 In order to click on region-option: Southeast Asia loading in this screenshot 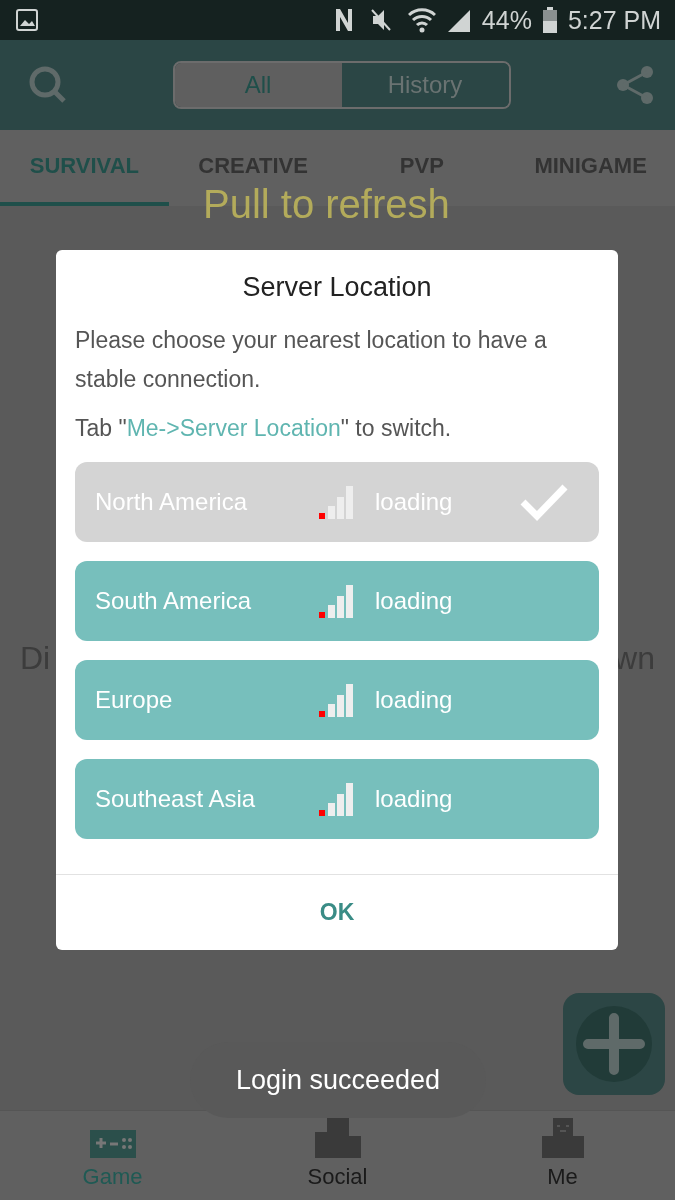, I will do `click(337, 799)`.